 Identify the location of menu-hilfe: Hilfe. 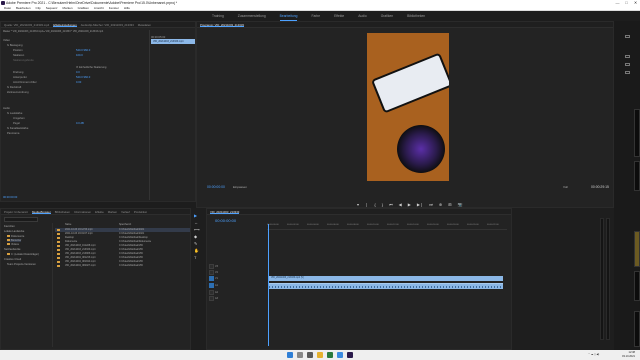
(127, 8).